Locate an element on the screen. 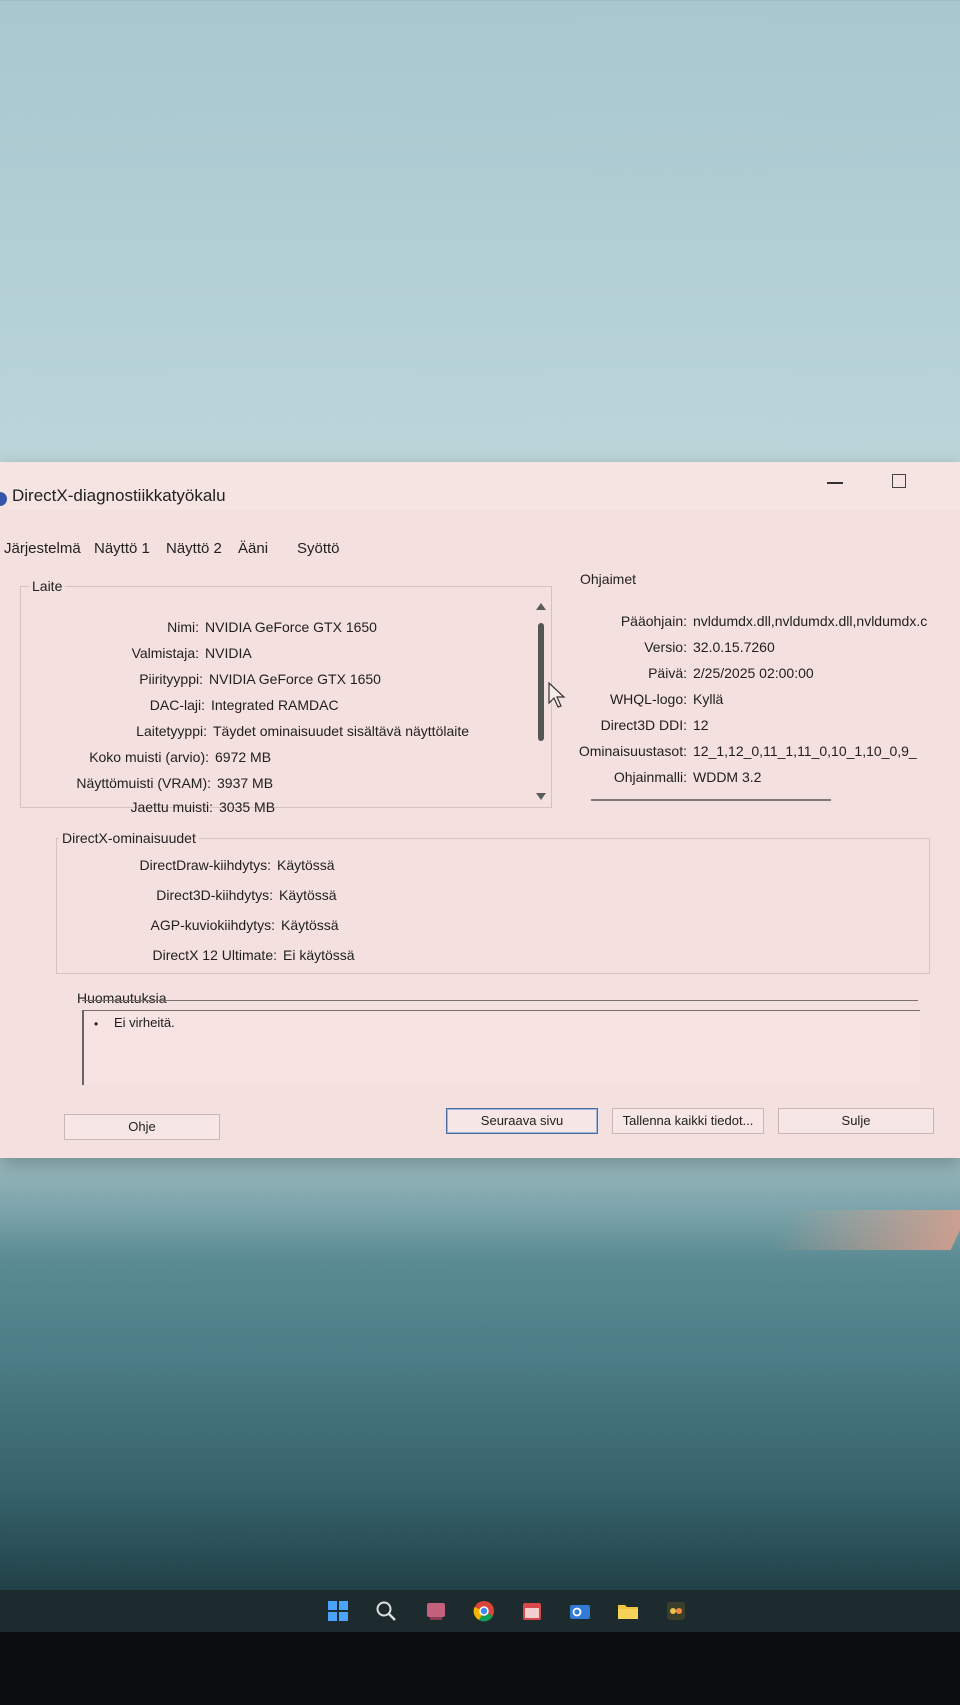 The width and height of the screenshot is (960, 1705). drivers-group-title: Ohjaimet is located at coordinates (608, 579).